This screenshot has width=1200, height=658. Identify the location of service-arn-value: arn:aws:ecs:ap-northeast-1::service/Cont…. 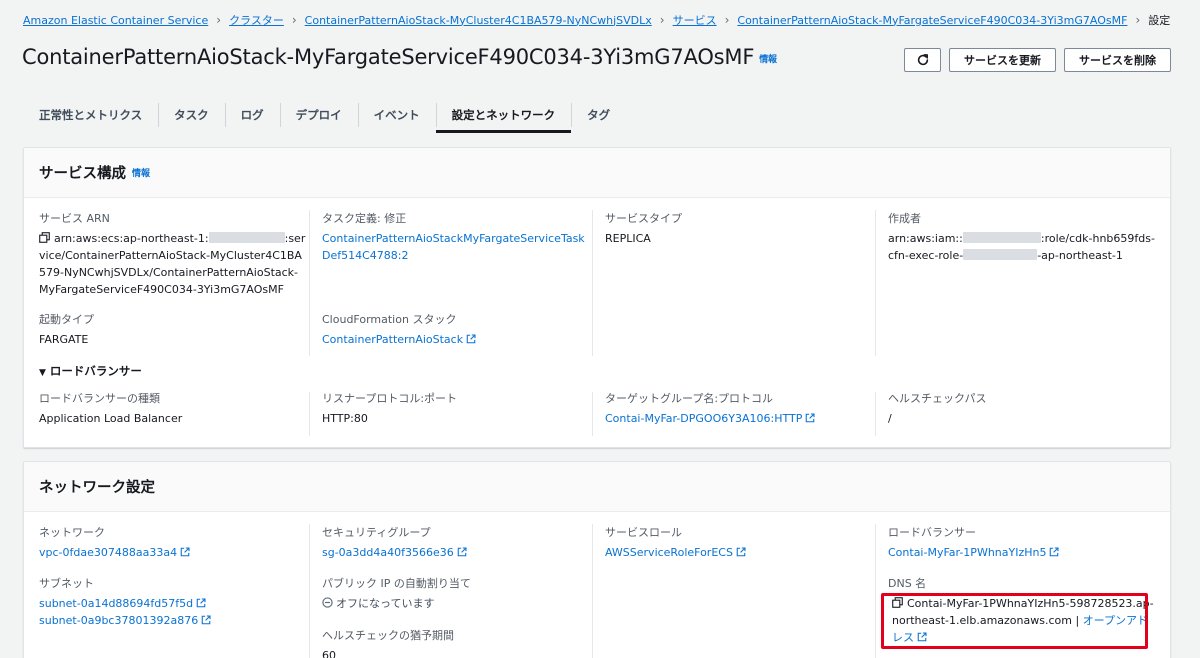
(173, 264).